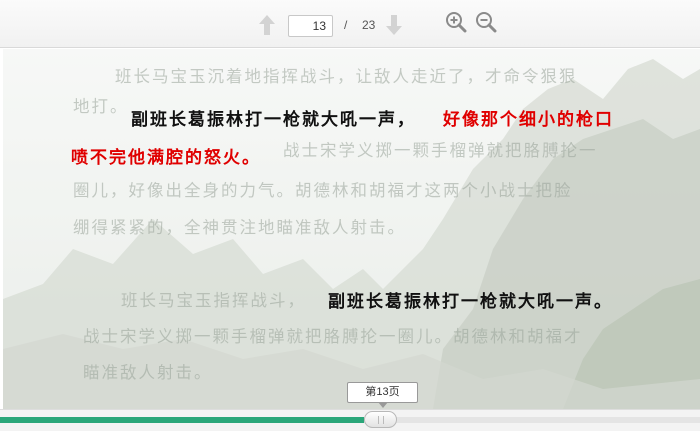 The height and width of the screenshot is (431, 700). I want to click on progress-fill, so click(182, 420).